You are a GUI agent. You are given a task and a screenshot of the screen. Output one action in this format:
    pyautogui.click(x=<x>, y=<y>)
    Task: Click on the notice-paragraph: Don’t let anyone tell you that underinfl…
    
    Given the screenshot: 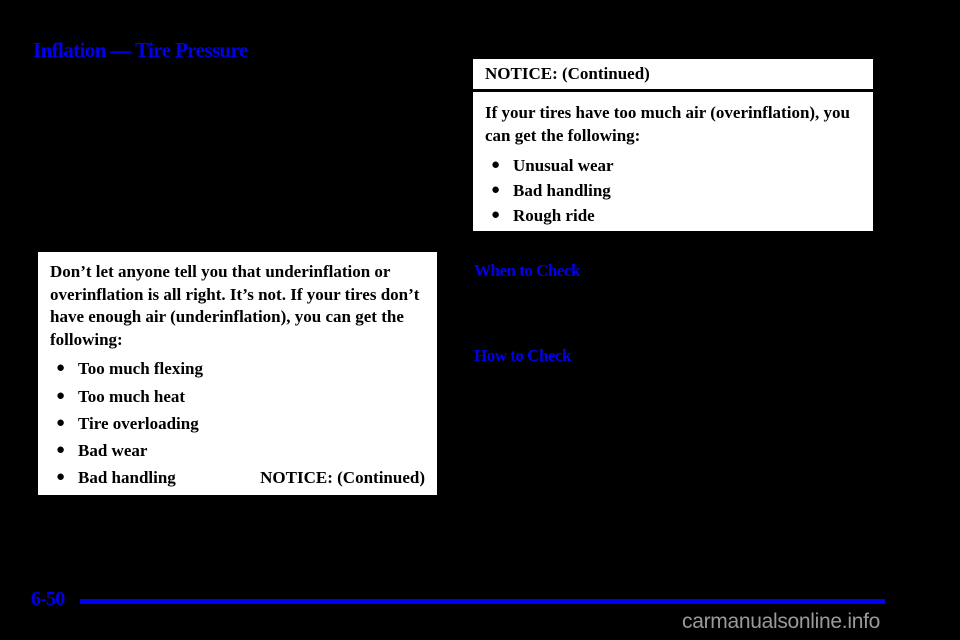 What is the action you would take?
    pyautogui.click(x=235, y=305)
    